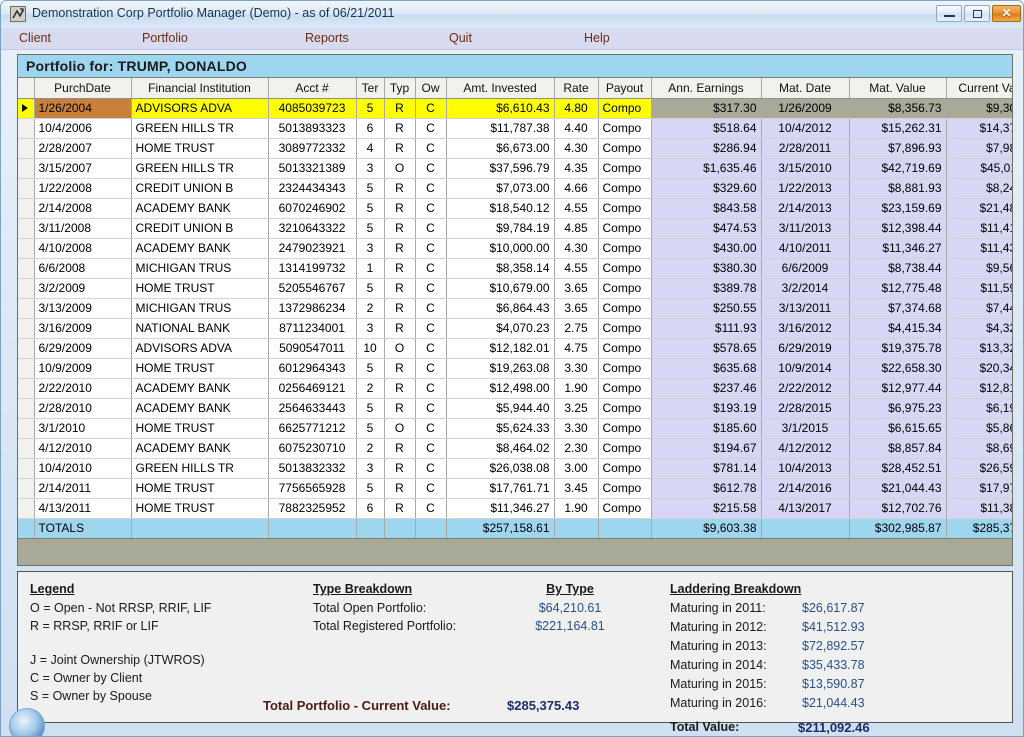 The image size is (1024, 737). Describe the element at coordinates (898, 88) in the screenshot. I see `column-header-mat-value: Mat. Value` at that location.